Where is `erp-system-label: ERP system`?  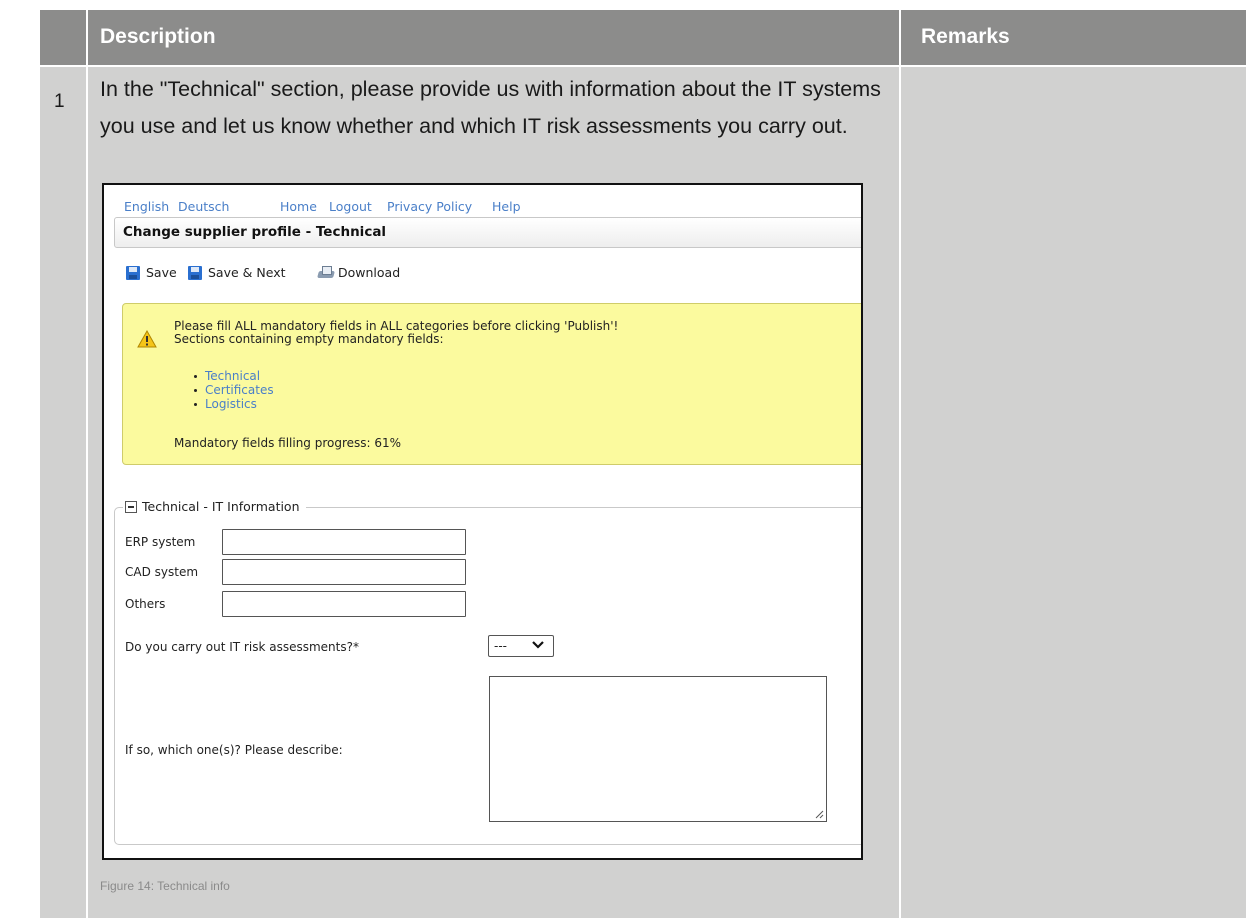
erp-system-label: ERP system is located at coordinates (160, 542).